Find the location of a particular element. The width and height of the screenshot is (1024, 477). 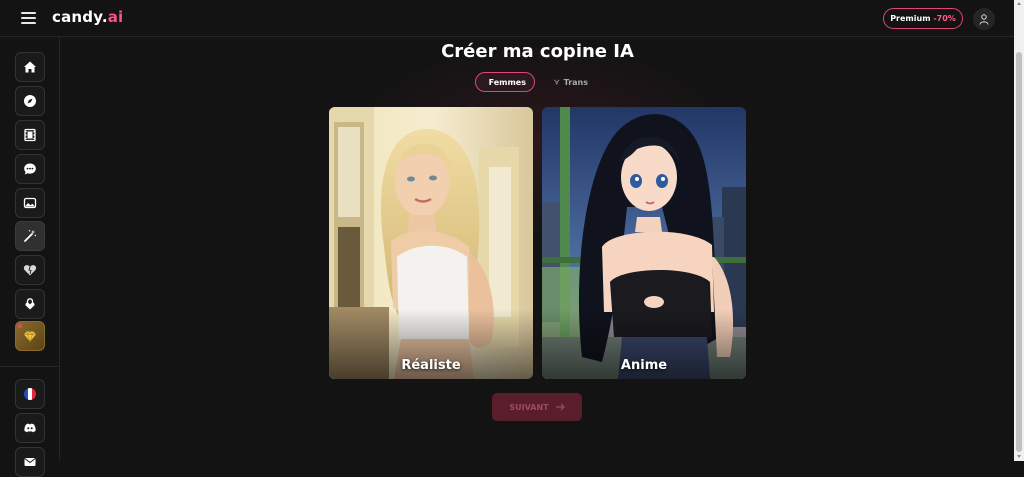

french-flag-icon is located at coordinates (30, 394).